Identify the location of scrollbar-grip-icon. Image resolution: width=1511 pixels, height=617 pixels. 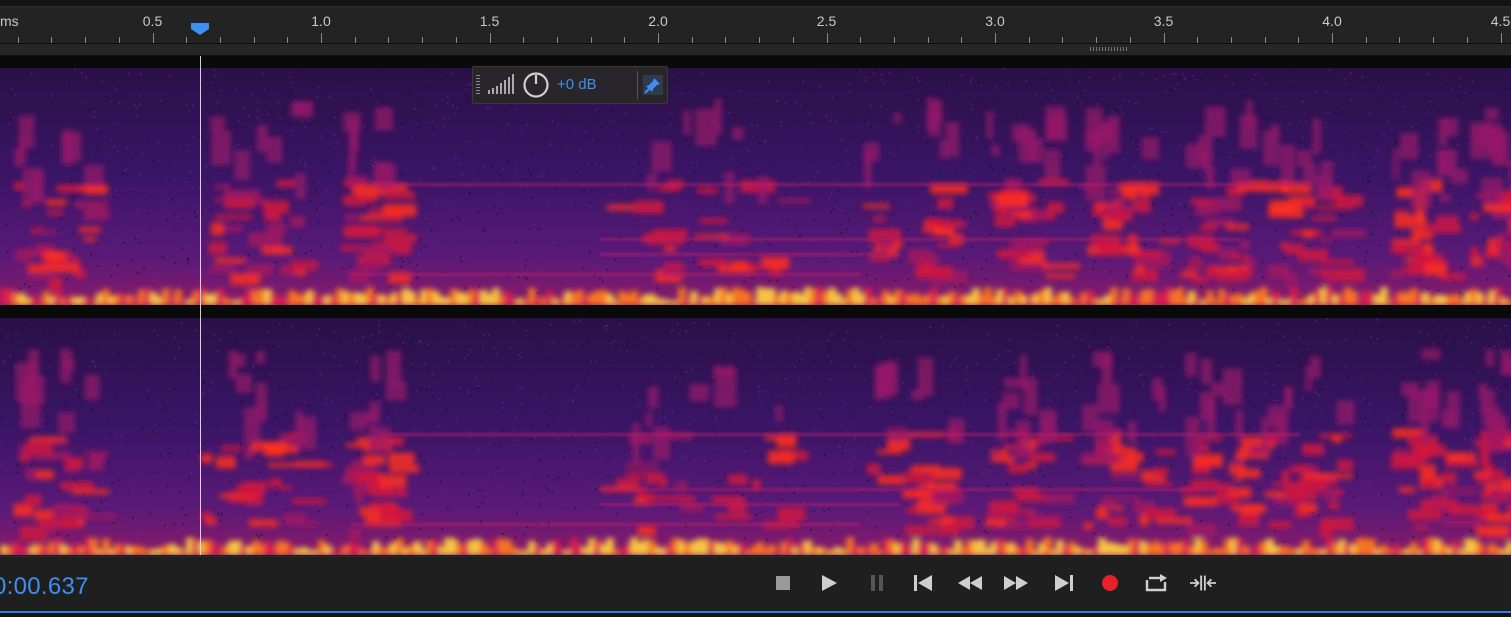
(1109, 49).